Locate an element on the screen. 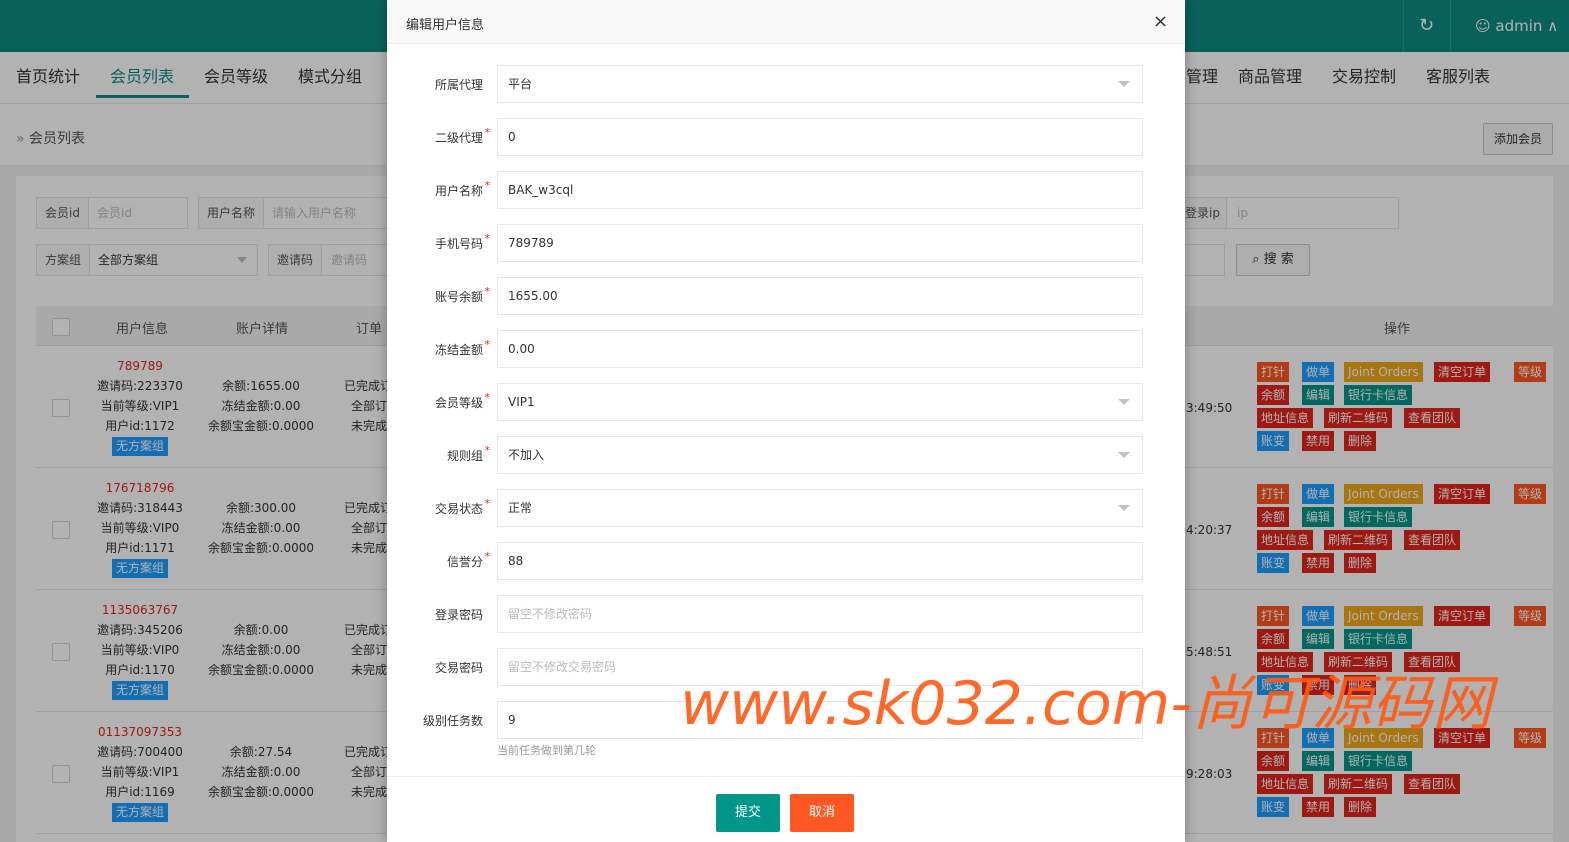 This screenshot has width=1569, height=842. field-label: 用户名称 * is located at coordinates (438, 189).